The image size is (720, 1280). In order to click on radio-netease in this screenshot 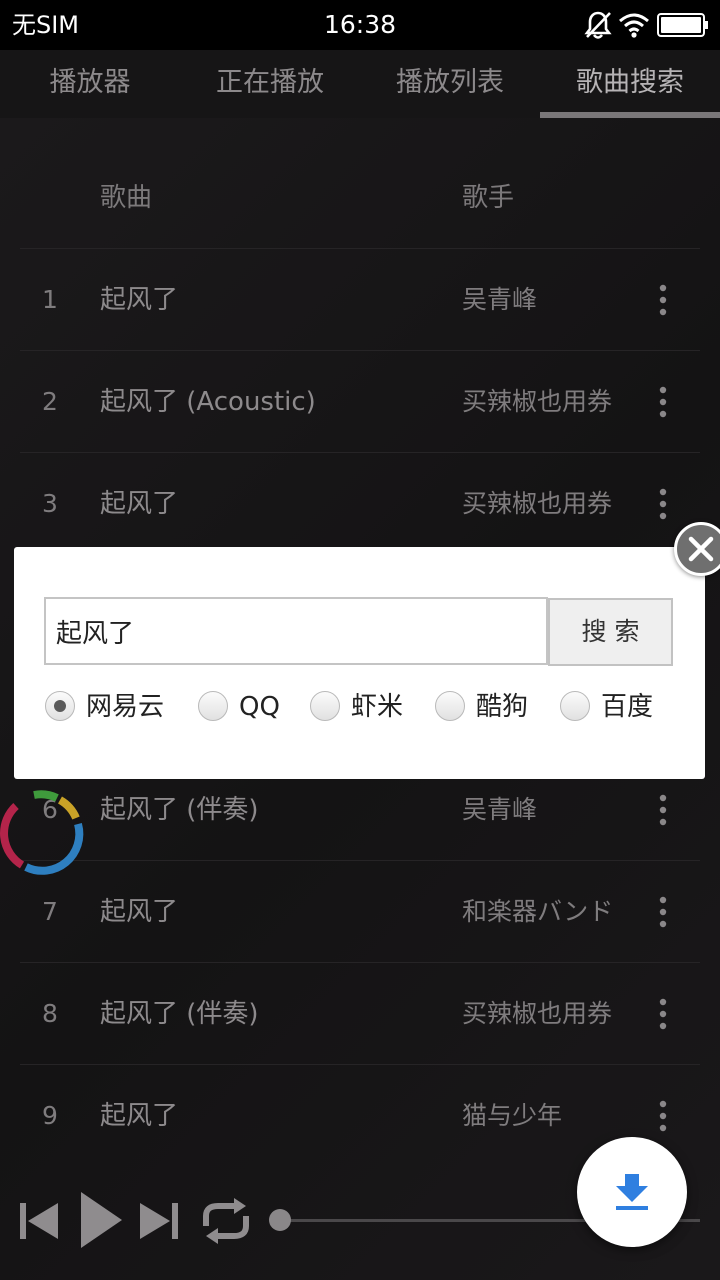, I will do `click(60, 706)`.